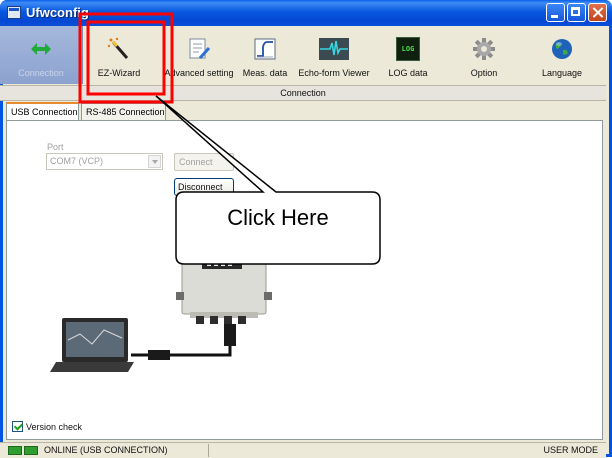 The image size is (612, 458). I want to click on version-check-label: Version check, so click(54, 427).